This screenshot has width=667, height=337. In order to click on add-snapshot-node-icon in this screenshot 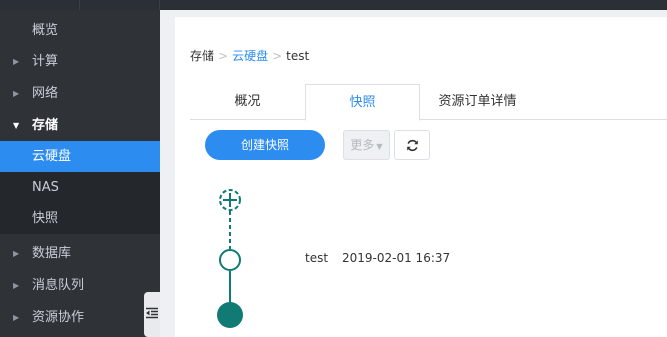, I will do `click(230, 200)`.